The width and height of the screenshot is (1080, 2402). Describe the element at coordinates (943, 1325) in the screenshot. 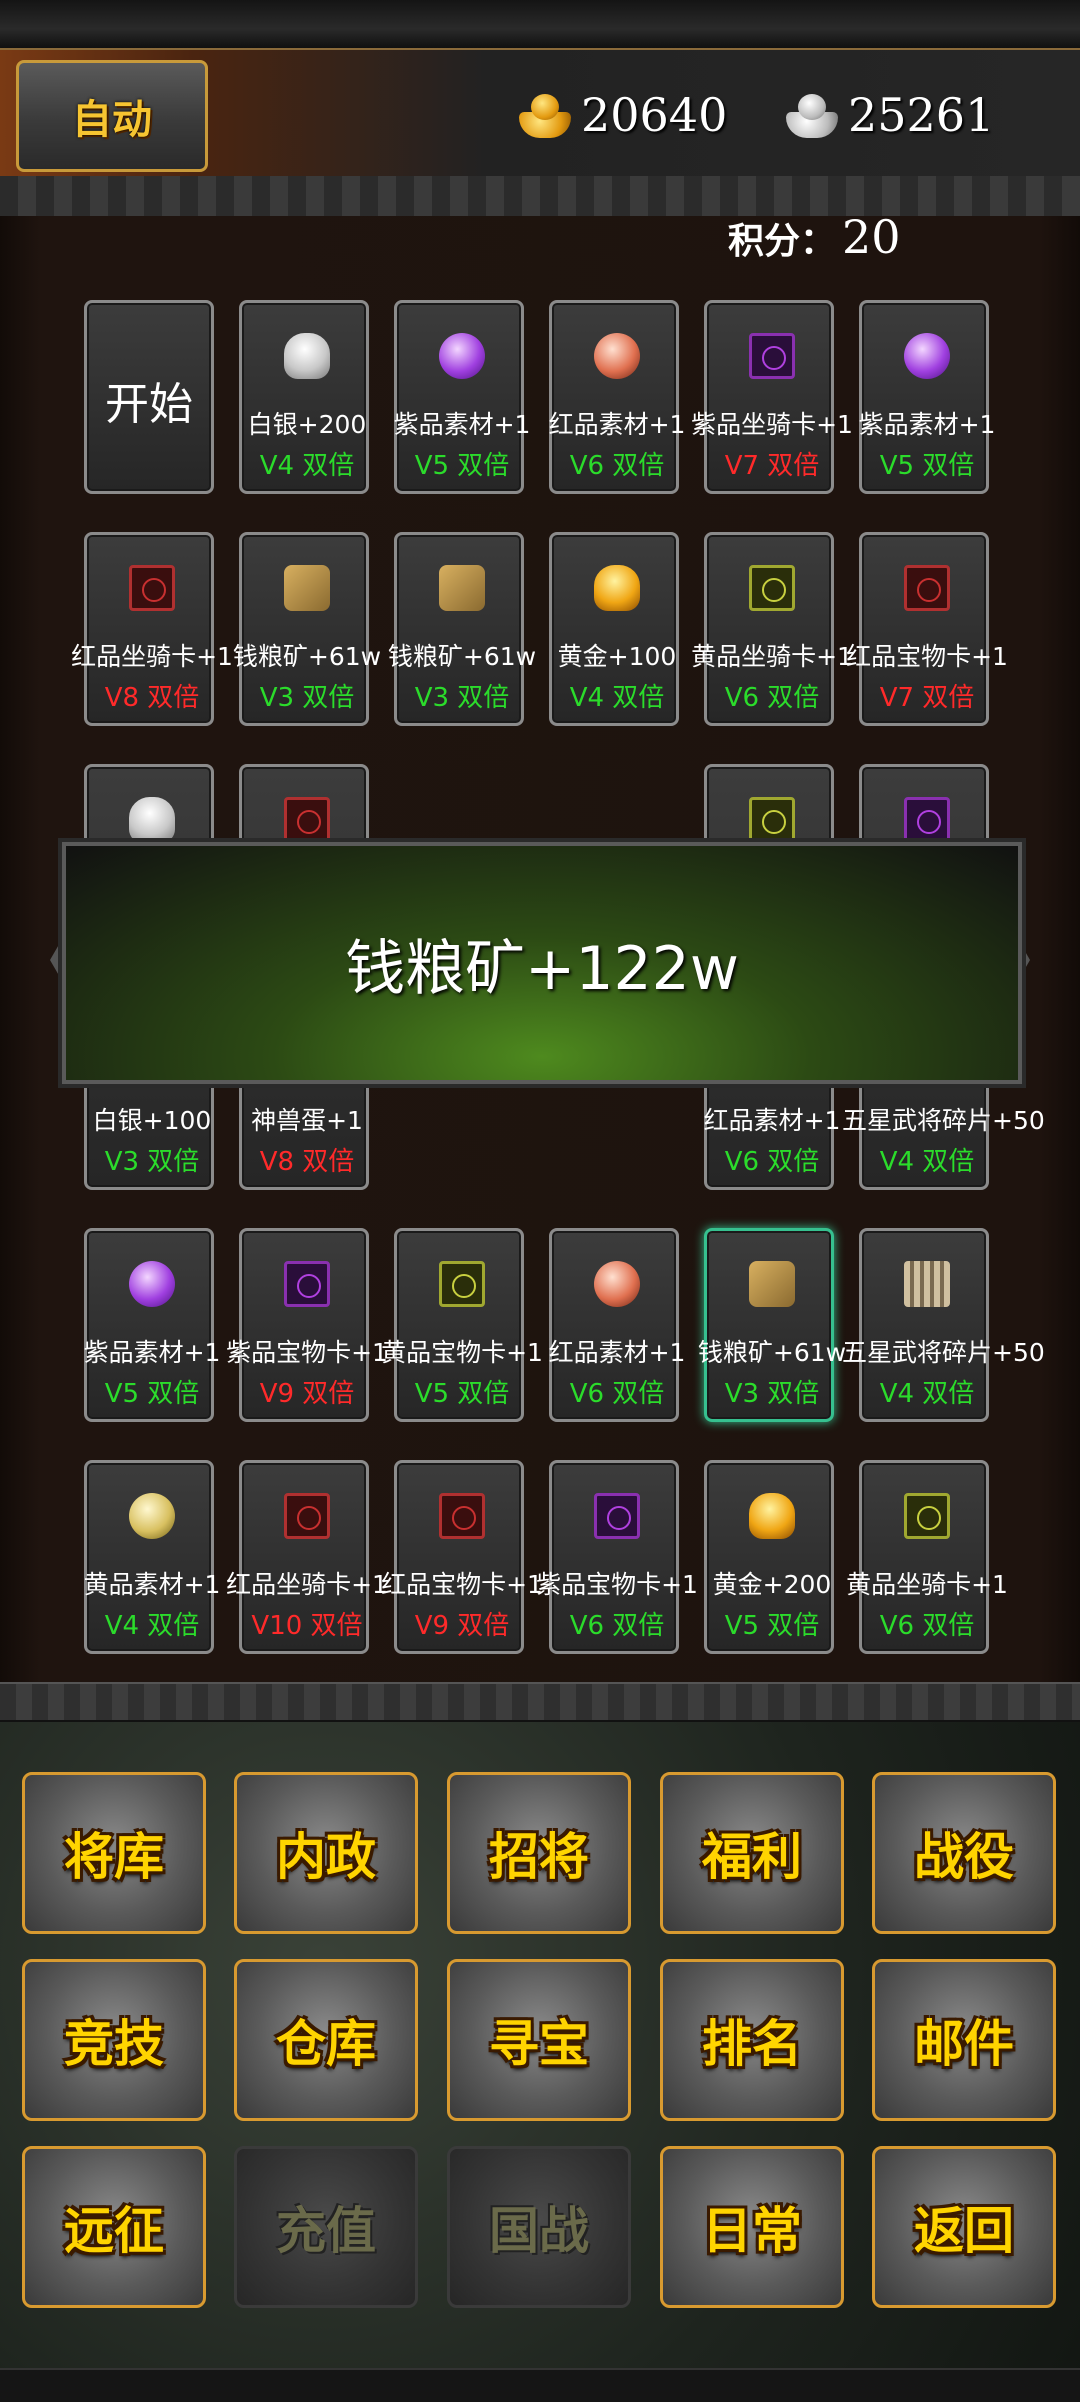

I see `reward-cell: 五星武将碎片+50 V4 双倍` at that location.